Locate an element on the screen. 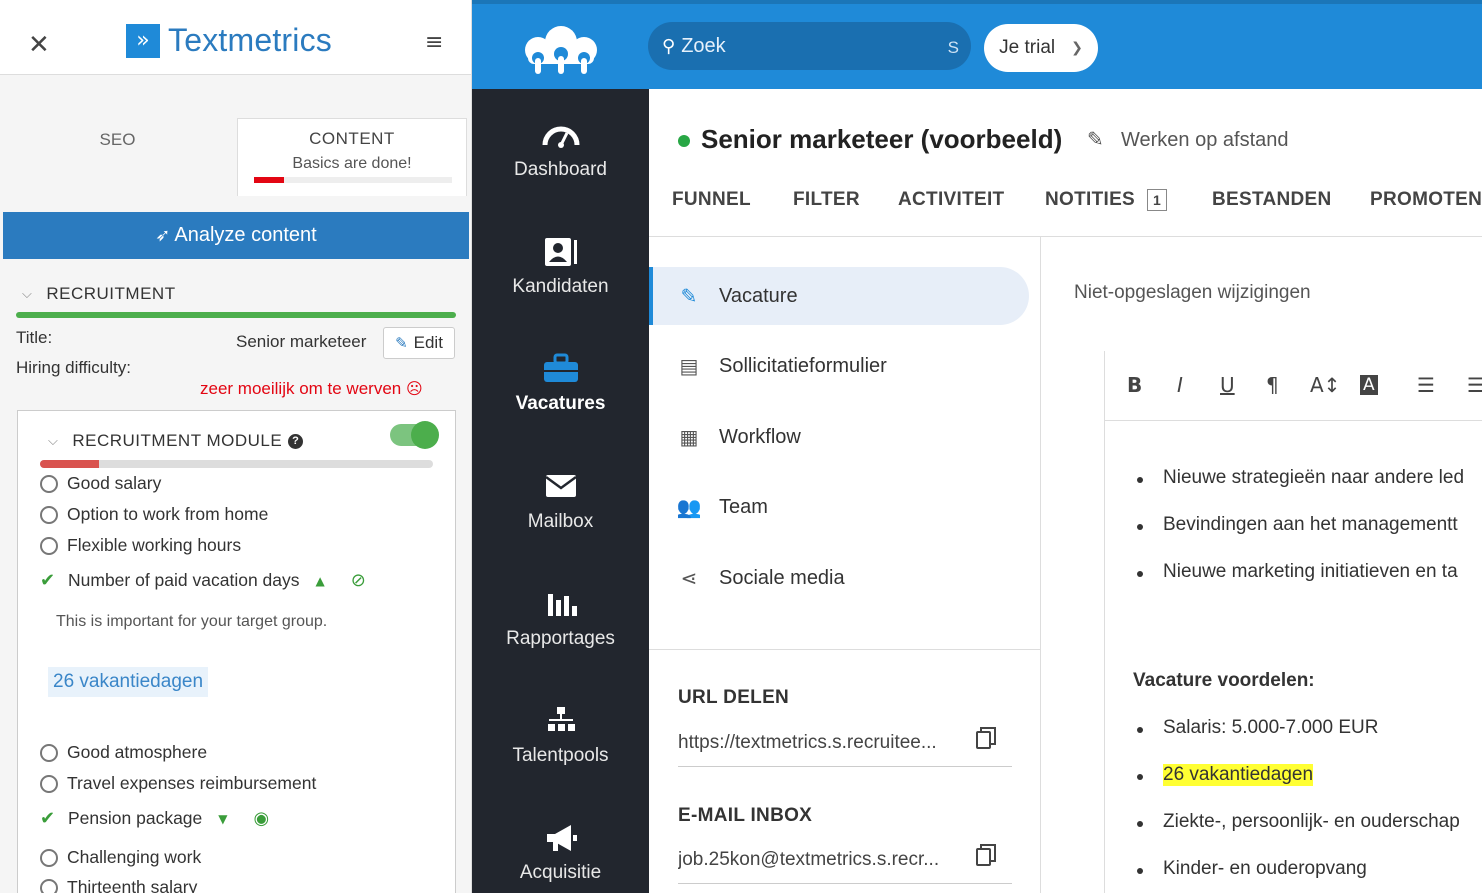 The width and height of the screenshot is (1482, 893). chevron-down-icon: ⌵ is located at coordinates (53, 441).